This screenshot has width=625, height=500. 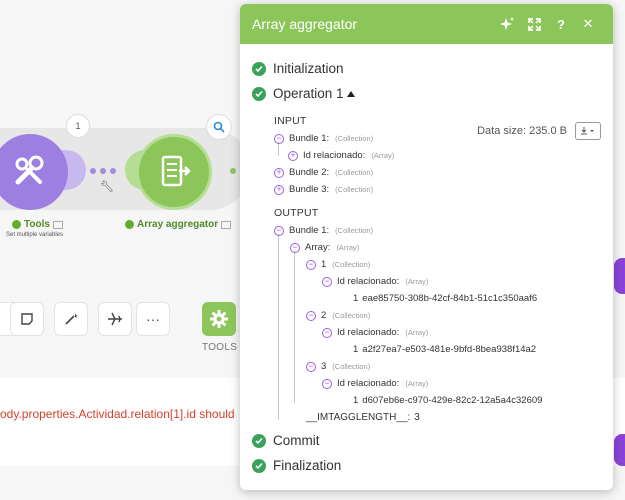 What do you see at coordinates (153, 319) in the screenshot?
I see `more-options-button: ···` at bounding box center [153, 319].